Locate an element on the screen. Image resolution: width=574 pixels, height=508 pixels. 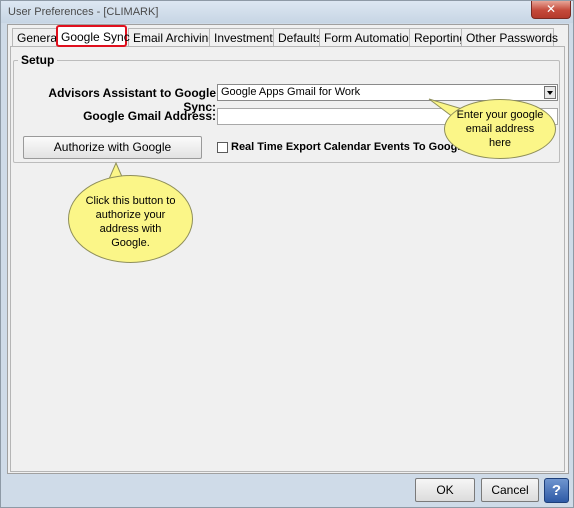
email-callout: Enter your google email address here is located at coordinates (500, 129).